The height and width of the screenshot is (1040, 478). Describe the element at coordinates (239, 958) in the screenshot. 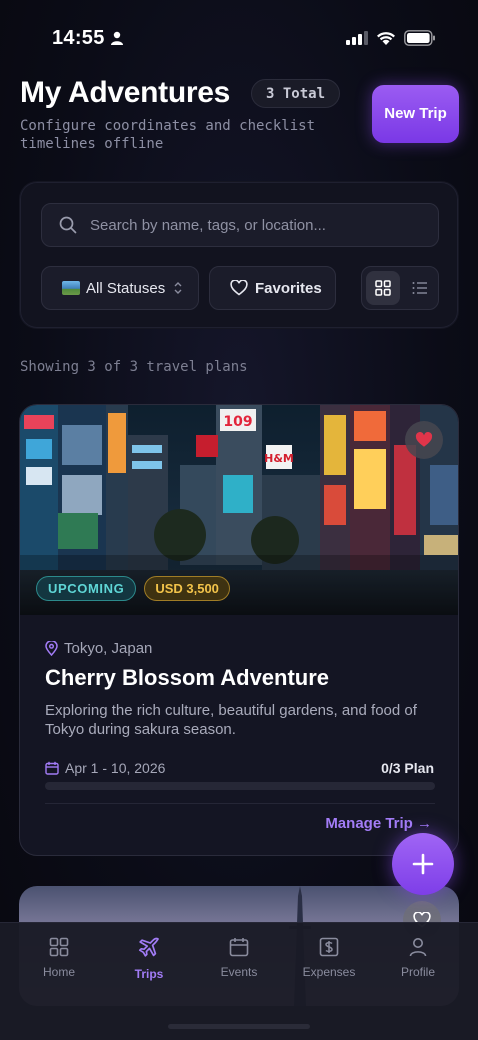

I see `tab-events: Events` at that location.